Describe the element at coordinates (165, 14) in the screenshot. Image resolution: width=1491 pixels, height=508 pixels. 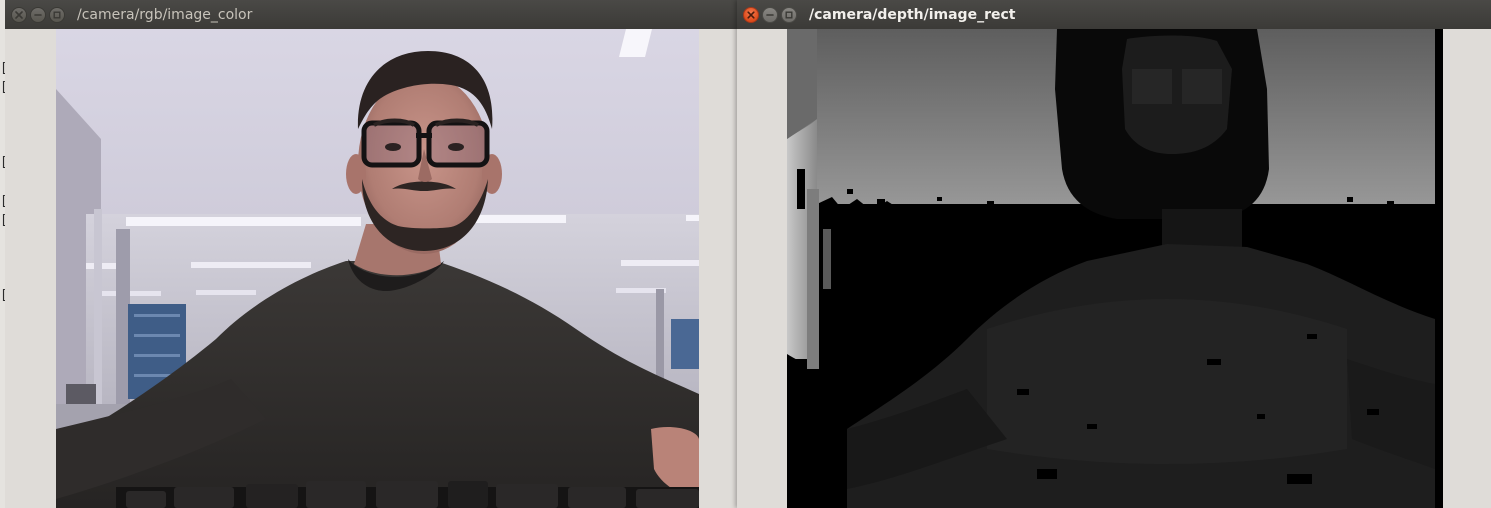
I see `window-title: /camera/rgb/image_color` at that location.